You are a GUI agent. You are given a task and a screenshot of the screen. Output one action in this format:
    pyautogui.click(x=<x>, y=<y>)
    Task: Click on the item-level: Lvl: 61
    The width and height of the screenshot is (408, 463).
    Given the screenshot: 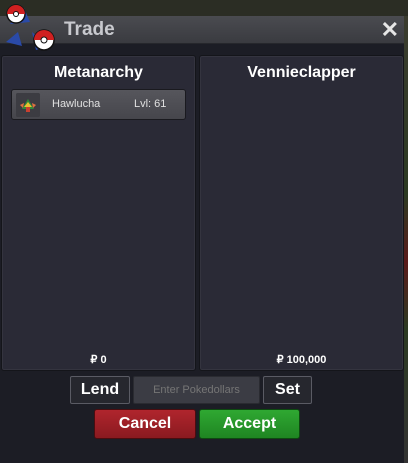 What is the action you would take?
    pyautogui.click(x=150, y=104)
    